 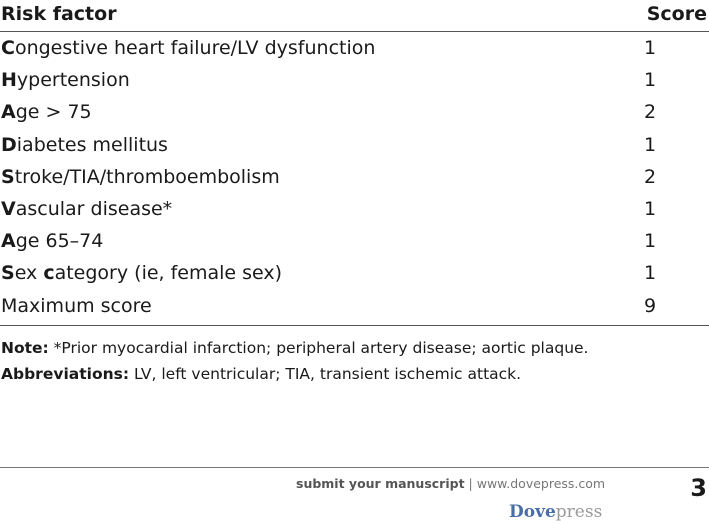 I want to click on risk-factor-text: ge > 75, so click(x=53, y=112).